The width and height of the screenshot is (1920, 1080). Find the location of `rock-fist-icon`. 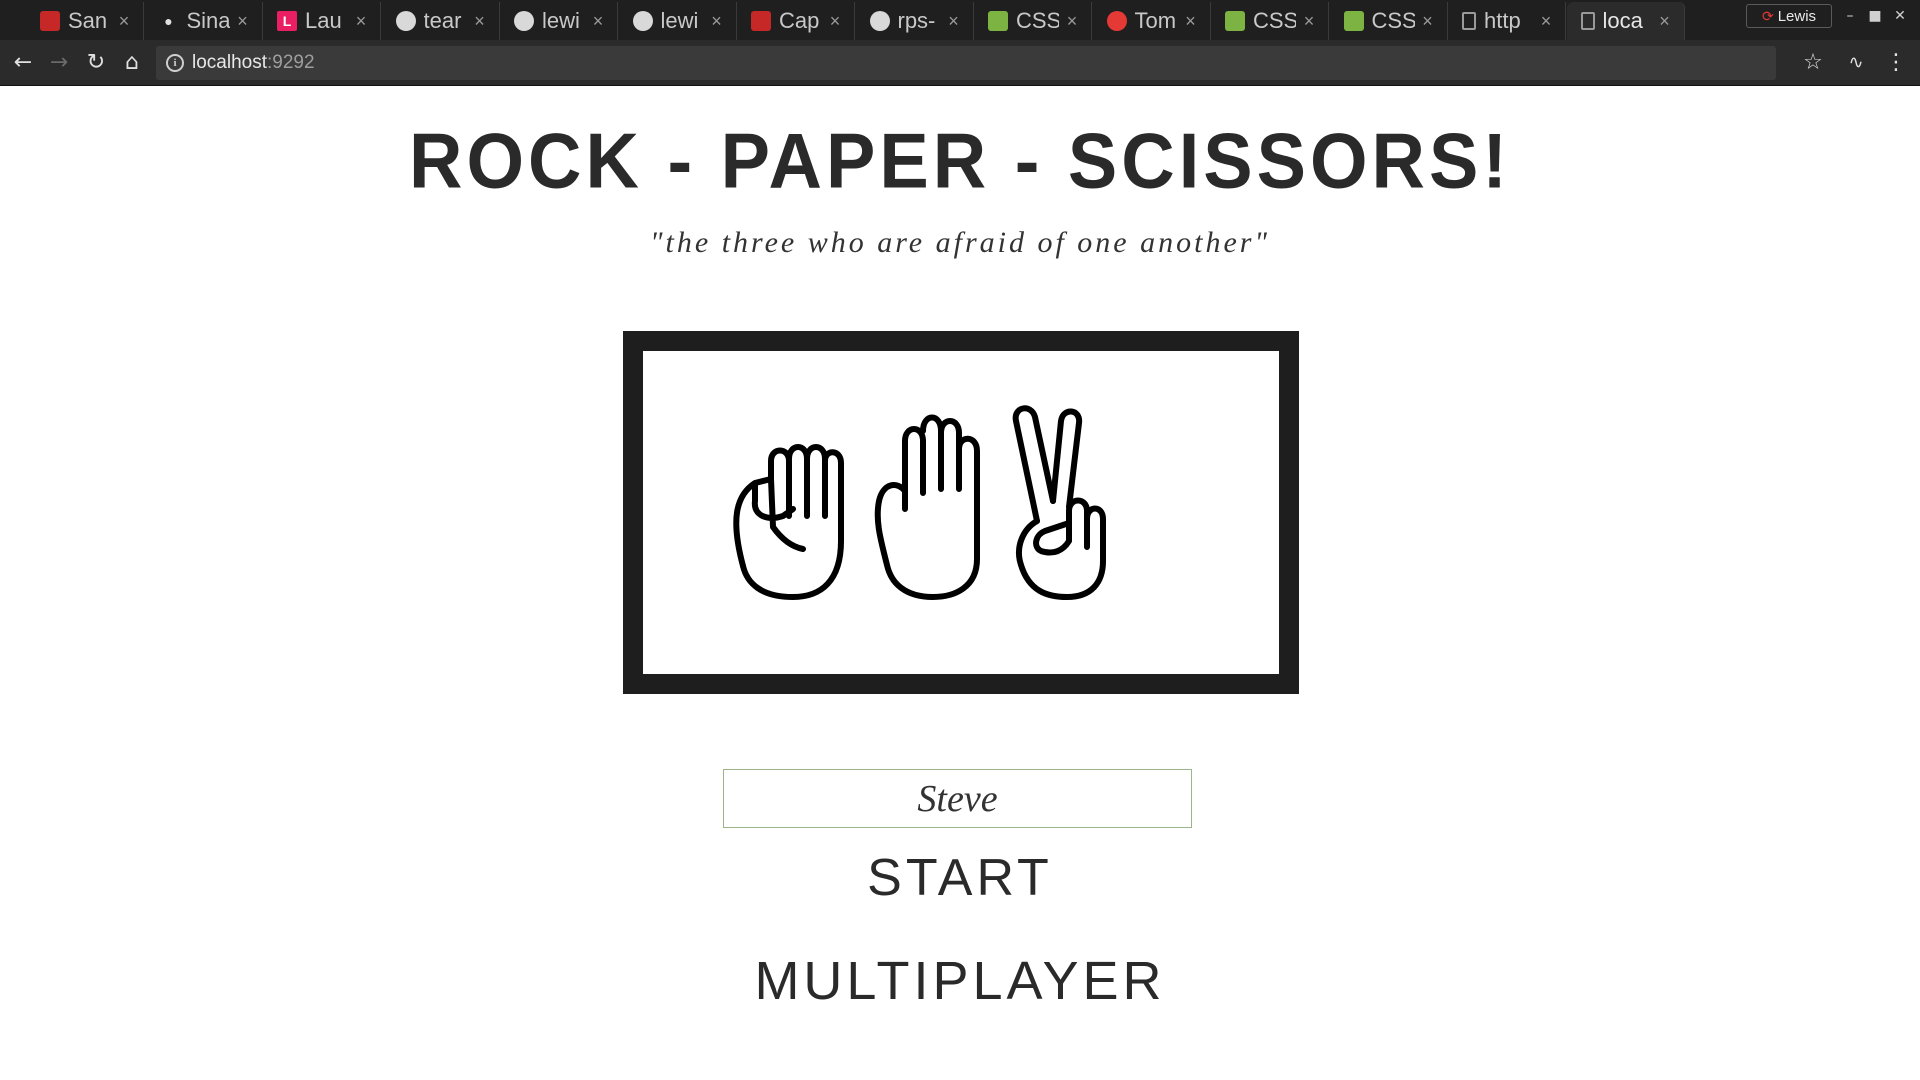

rock-fist-icon is located at coordinates (788, 522).